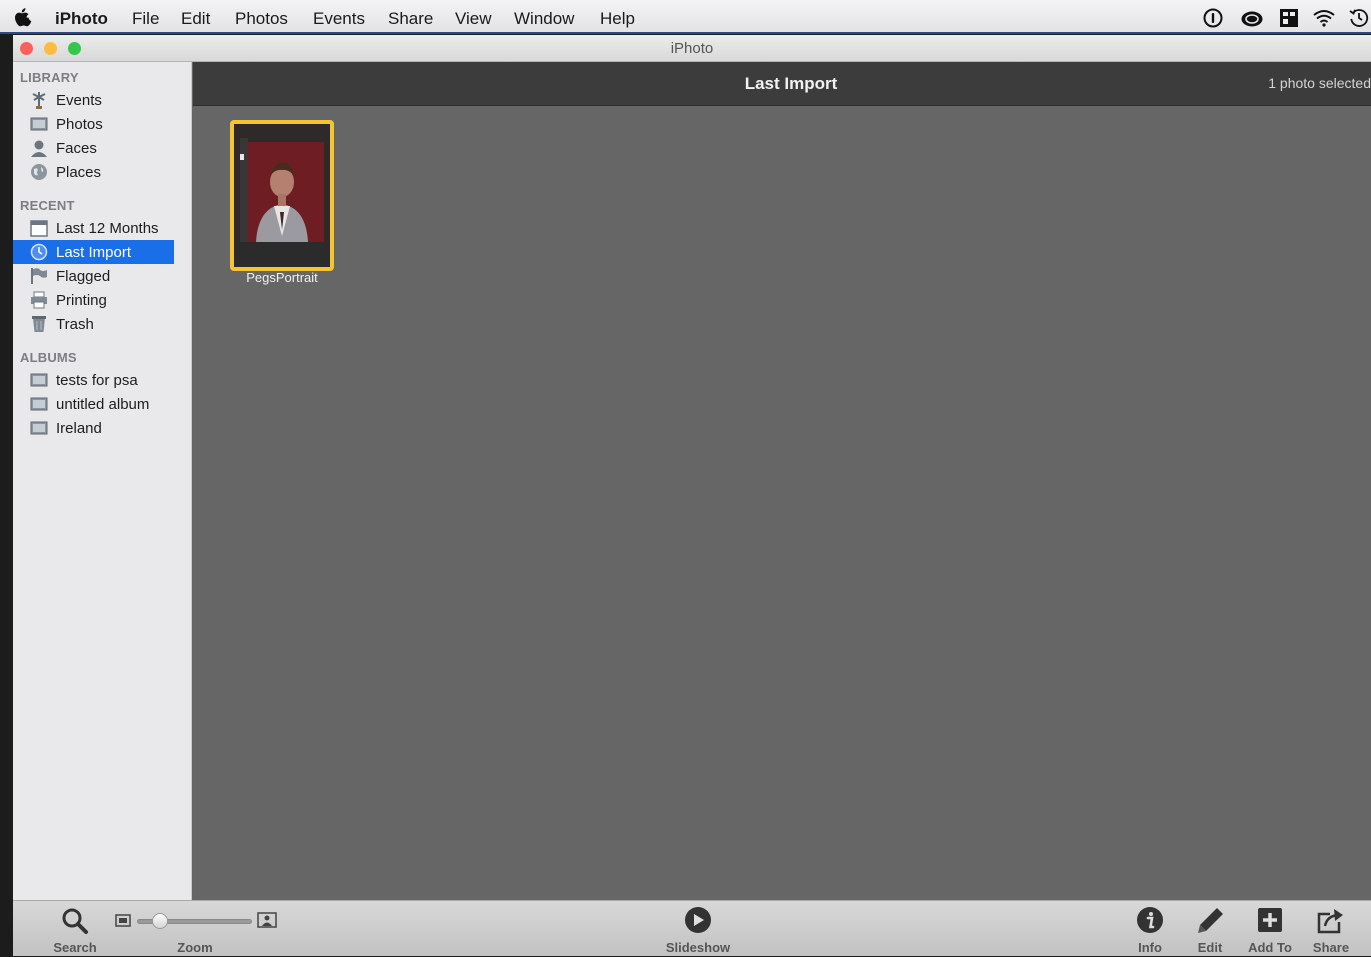 The image size is (1371, 957). Describe the element at coordinates (698, 947) in the screenshot. I see `slideshow-label: Slideshow` at that location.